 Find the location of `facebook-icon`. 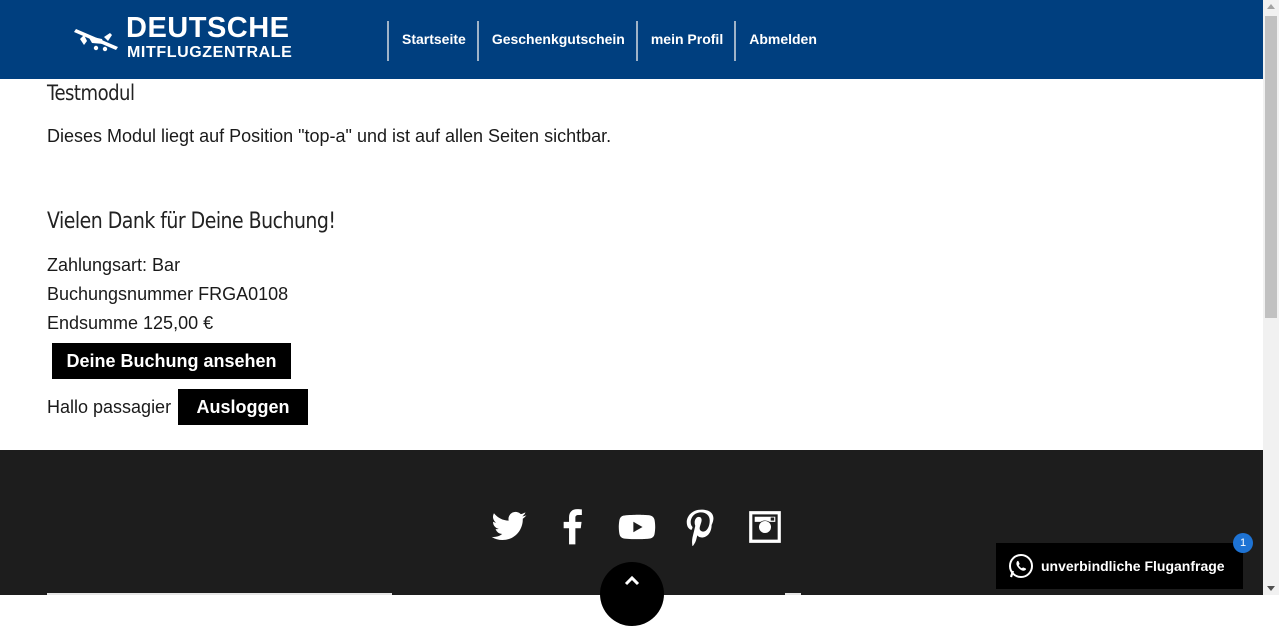

facebook-icon is located at coordinates (573, 527).